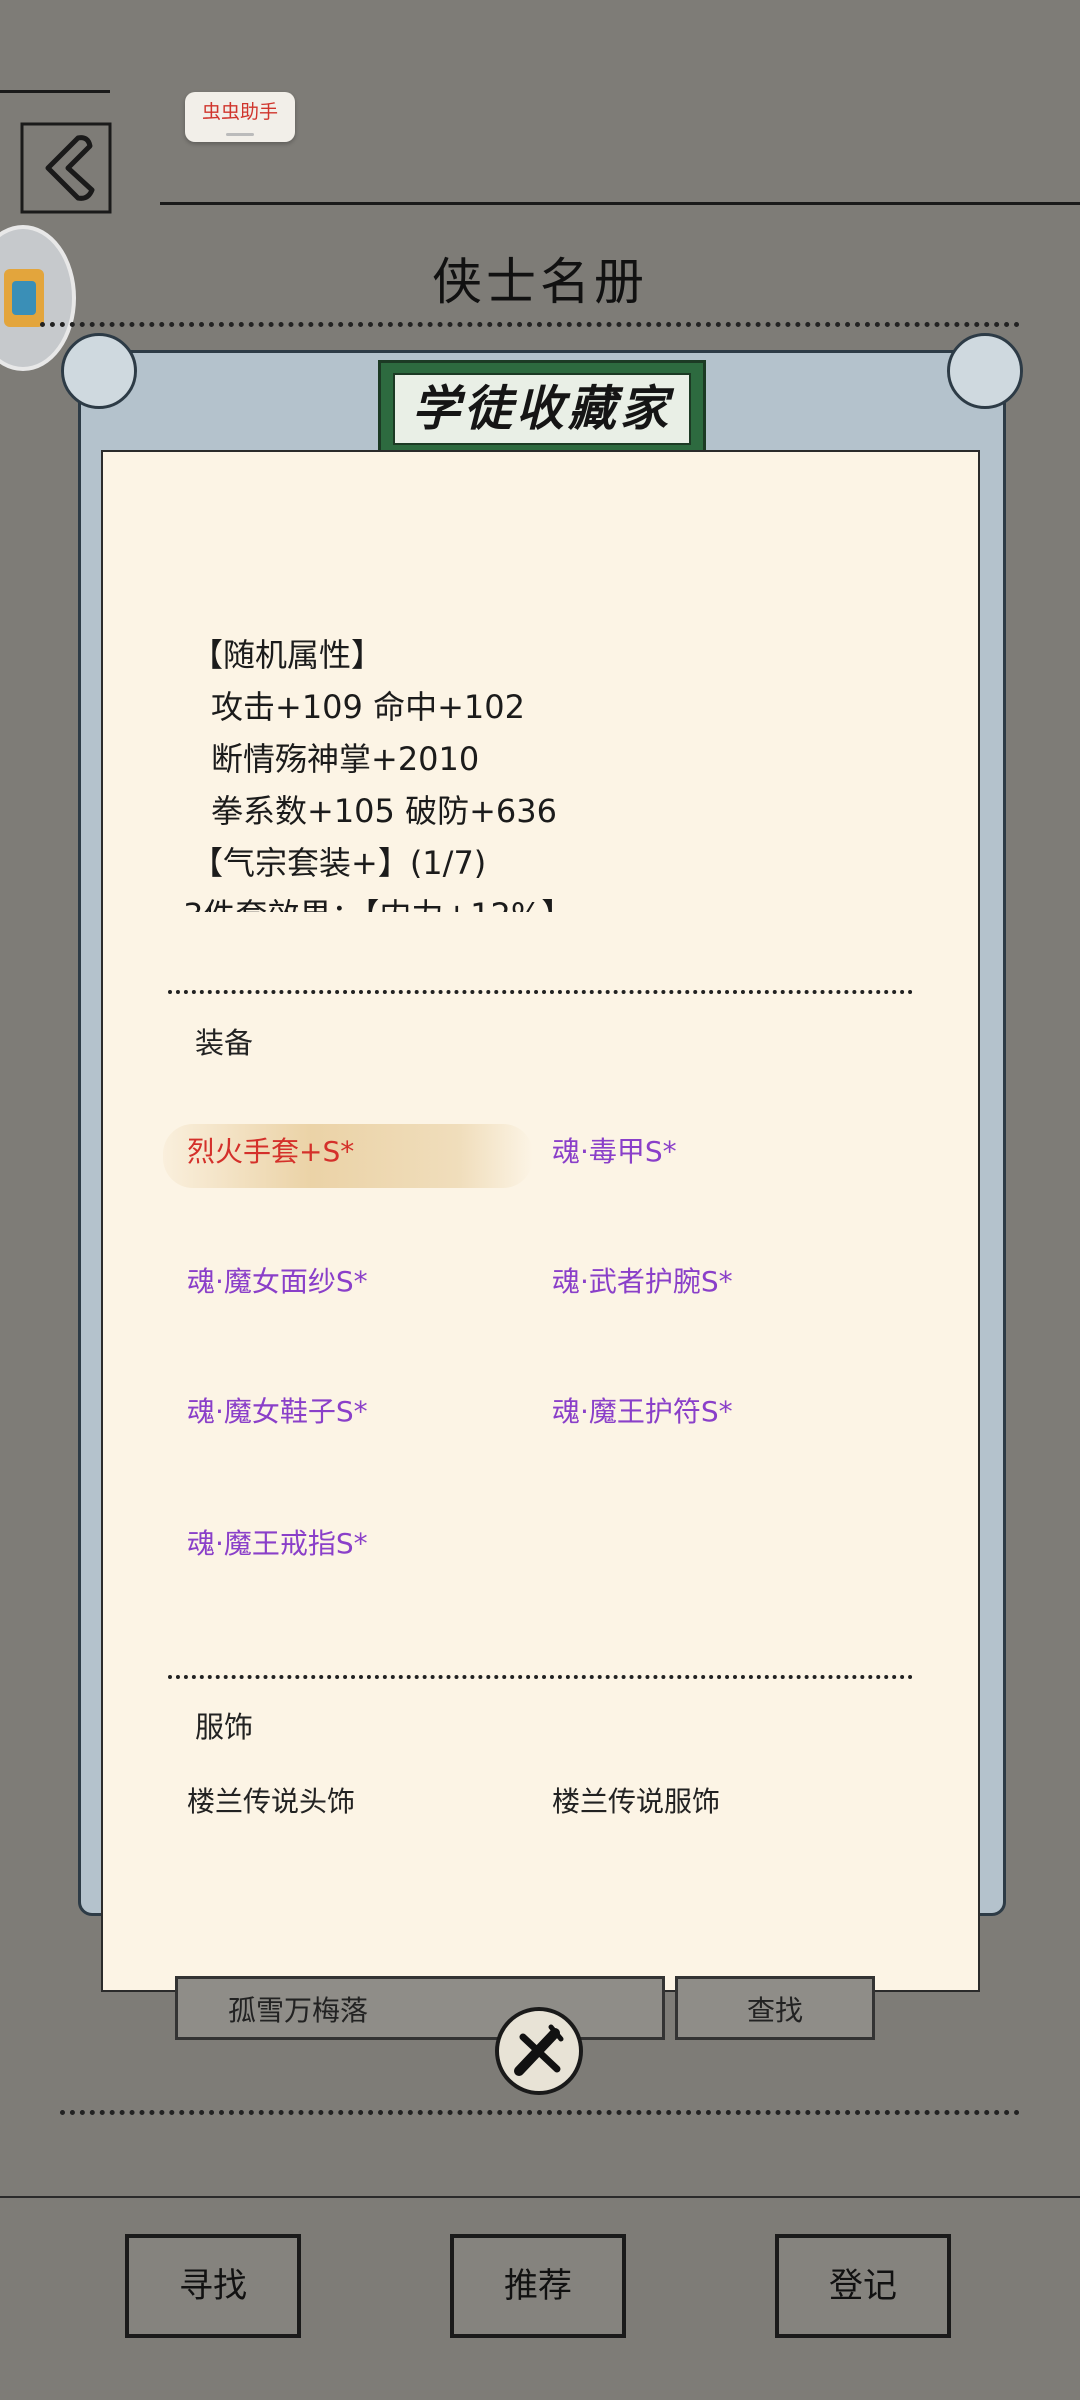 The image size is (1080, 2400). I want to click on search-input: 孤雪万梅落, so click(420, 2008).